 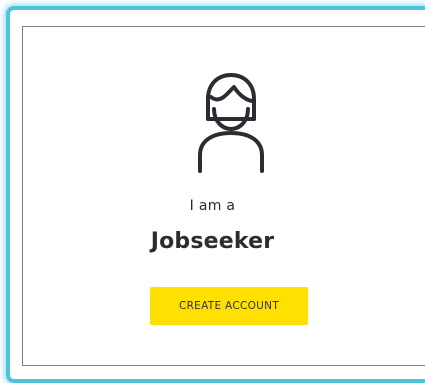 What do you see at coordinates (231, 123) in the screenshot?
I see `jobseeker-avatar-icon` at bounding box center [231, 123].